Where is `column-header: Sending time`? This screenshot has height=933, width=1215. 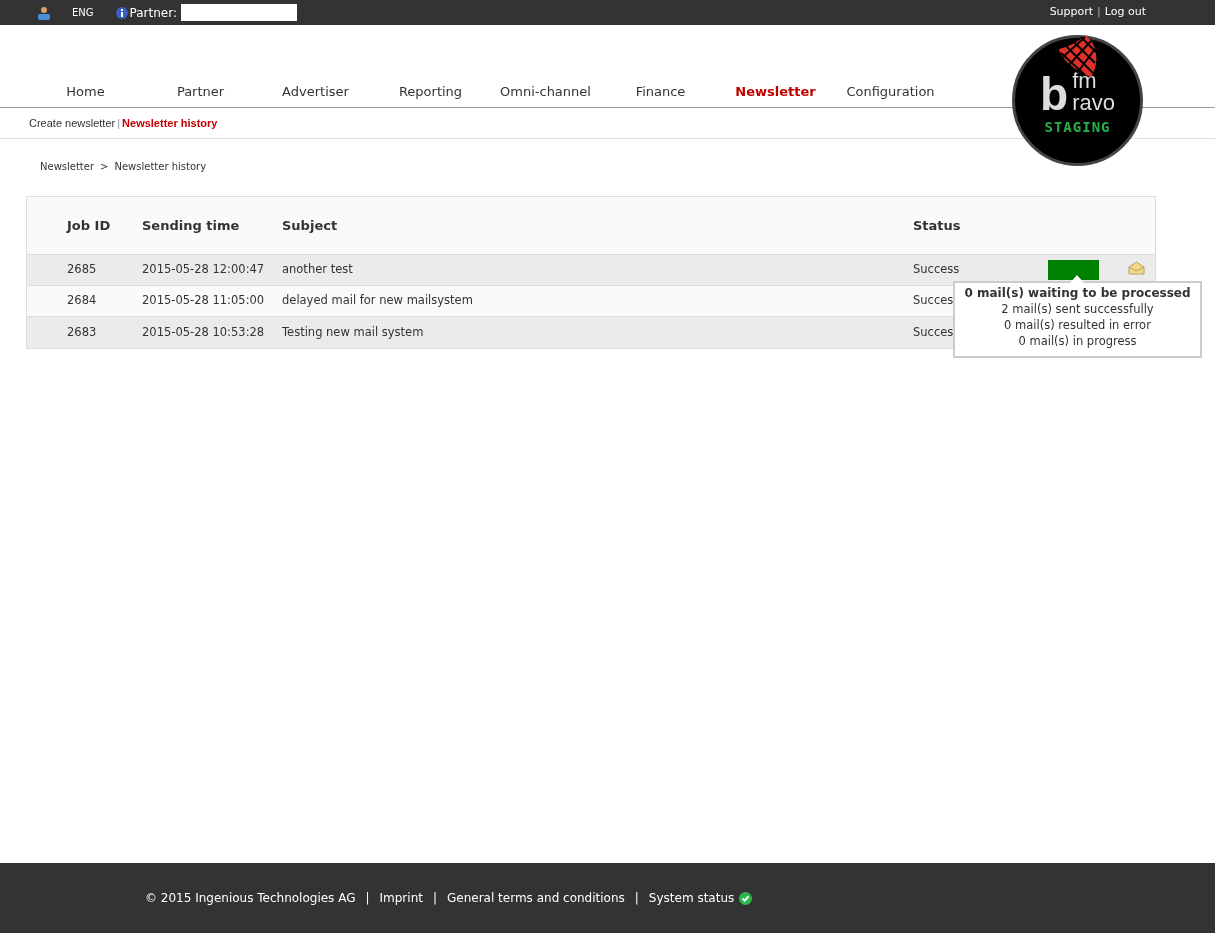 column-header: Sending time is located at coordinates (191, 225).